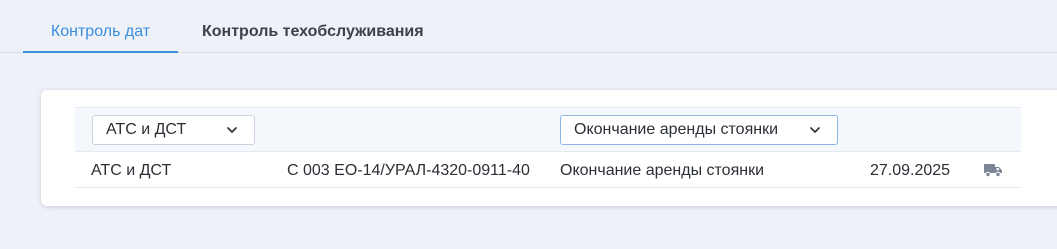 This screenshot has height=249, width=1057. I want to click on tab-maintenance-control: Контроль техобслуживания, so click(313, 26).